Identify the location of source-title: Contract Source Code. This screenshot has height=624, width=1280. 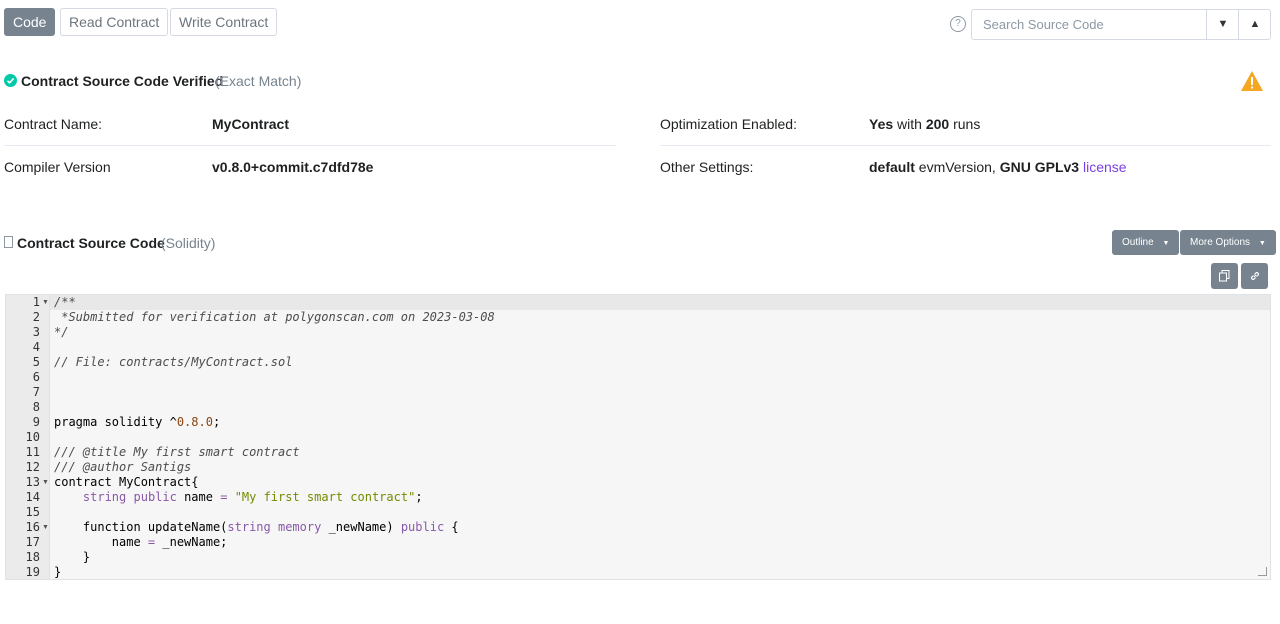
(91, 243).